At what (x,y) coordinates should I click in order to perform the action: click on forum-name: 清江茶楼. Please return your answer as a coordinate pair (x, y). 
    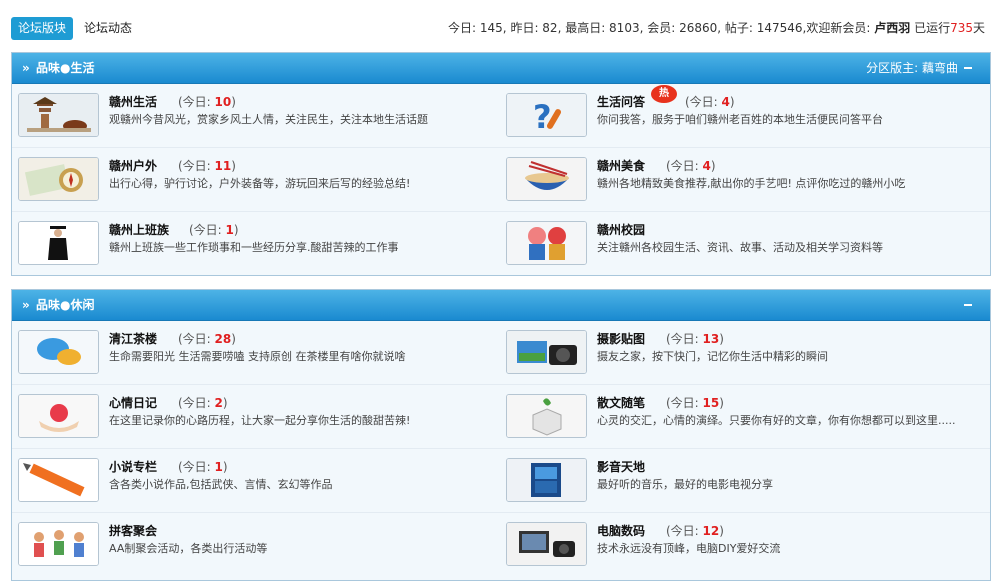
    Looking at the image, I should click on (133, 338).